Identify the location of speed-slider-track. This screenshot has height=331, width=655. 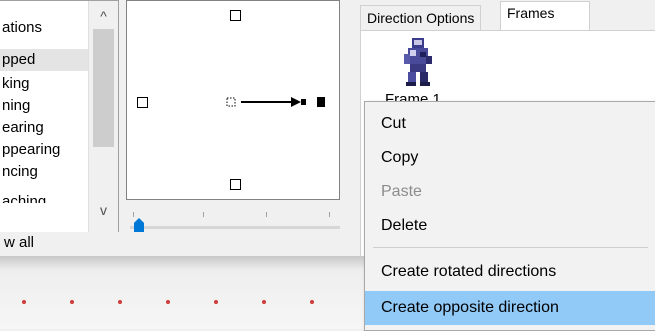
(235, 227).